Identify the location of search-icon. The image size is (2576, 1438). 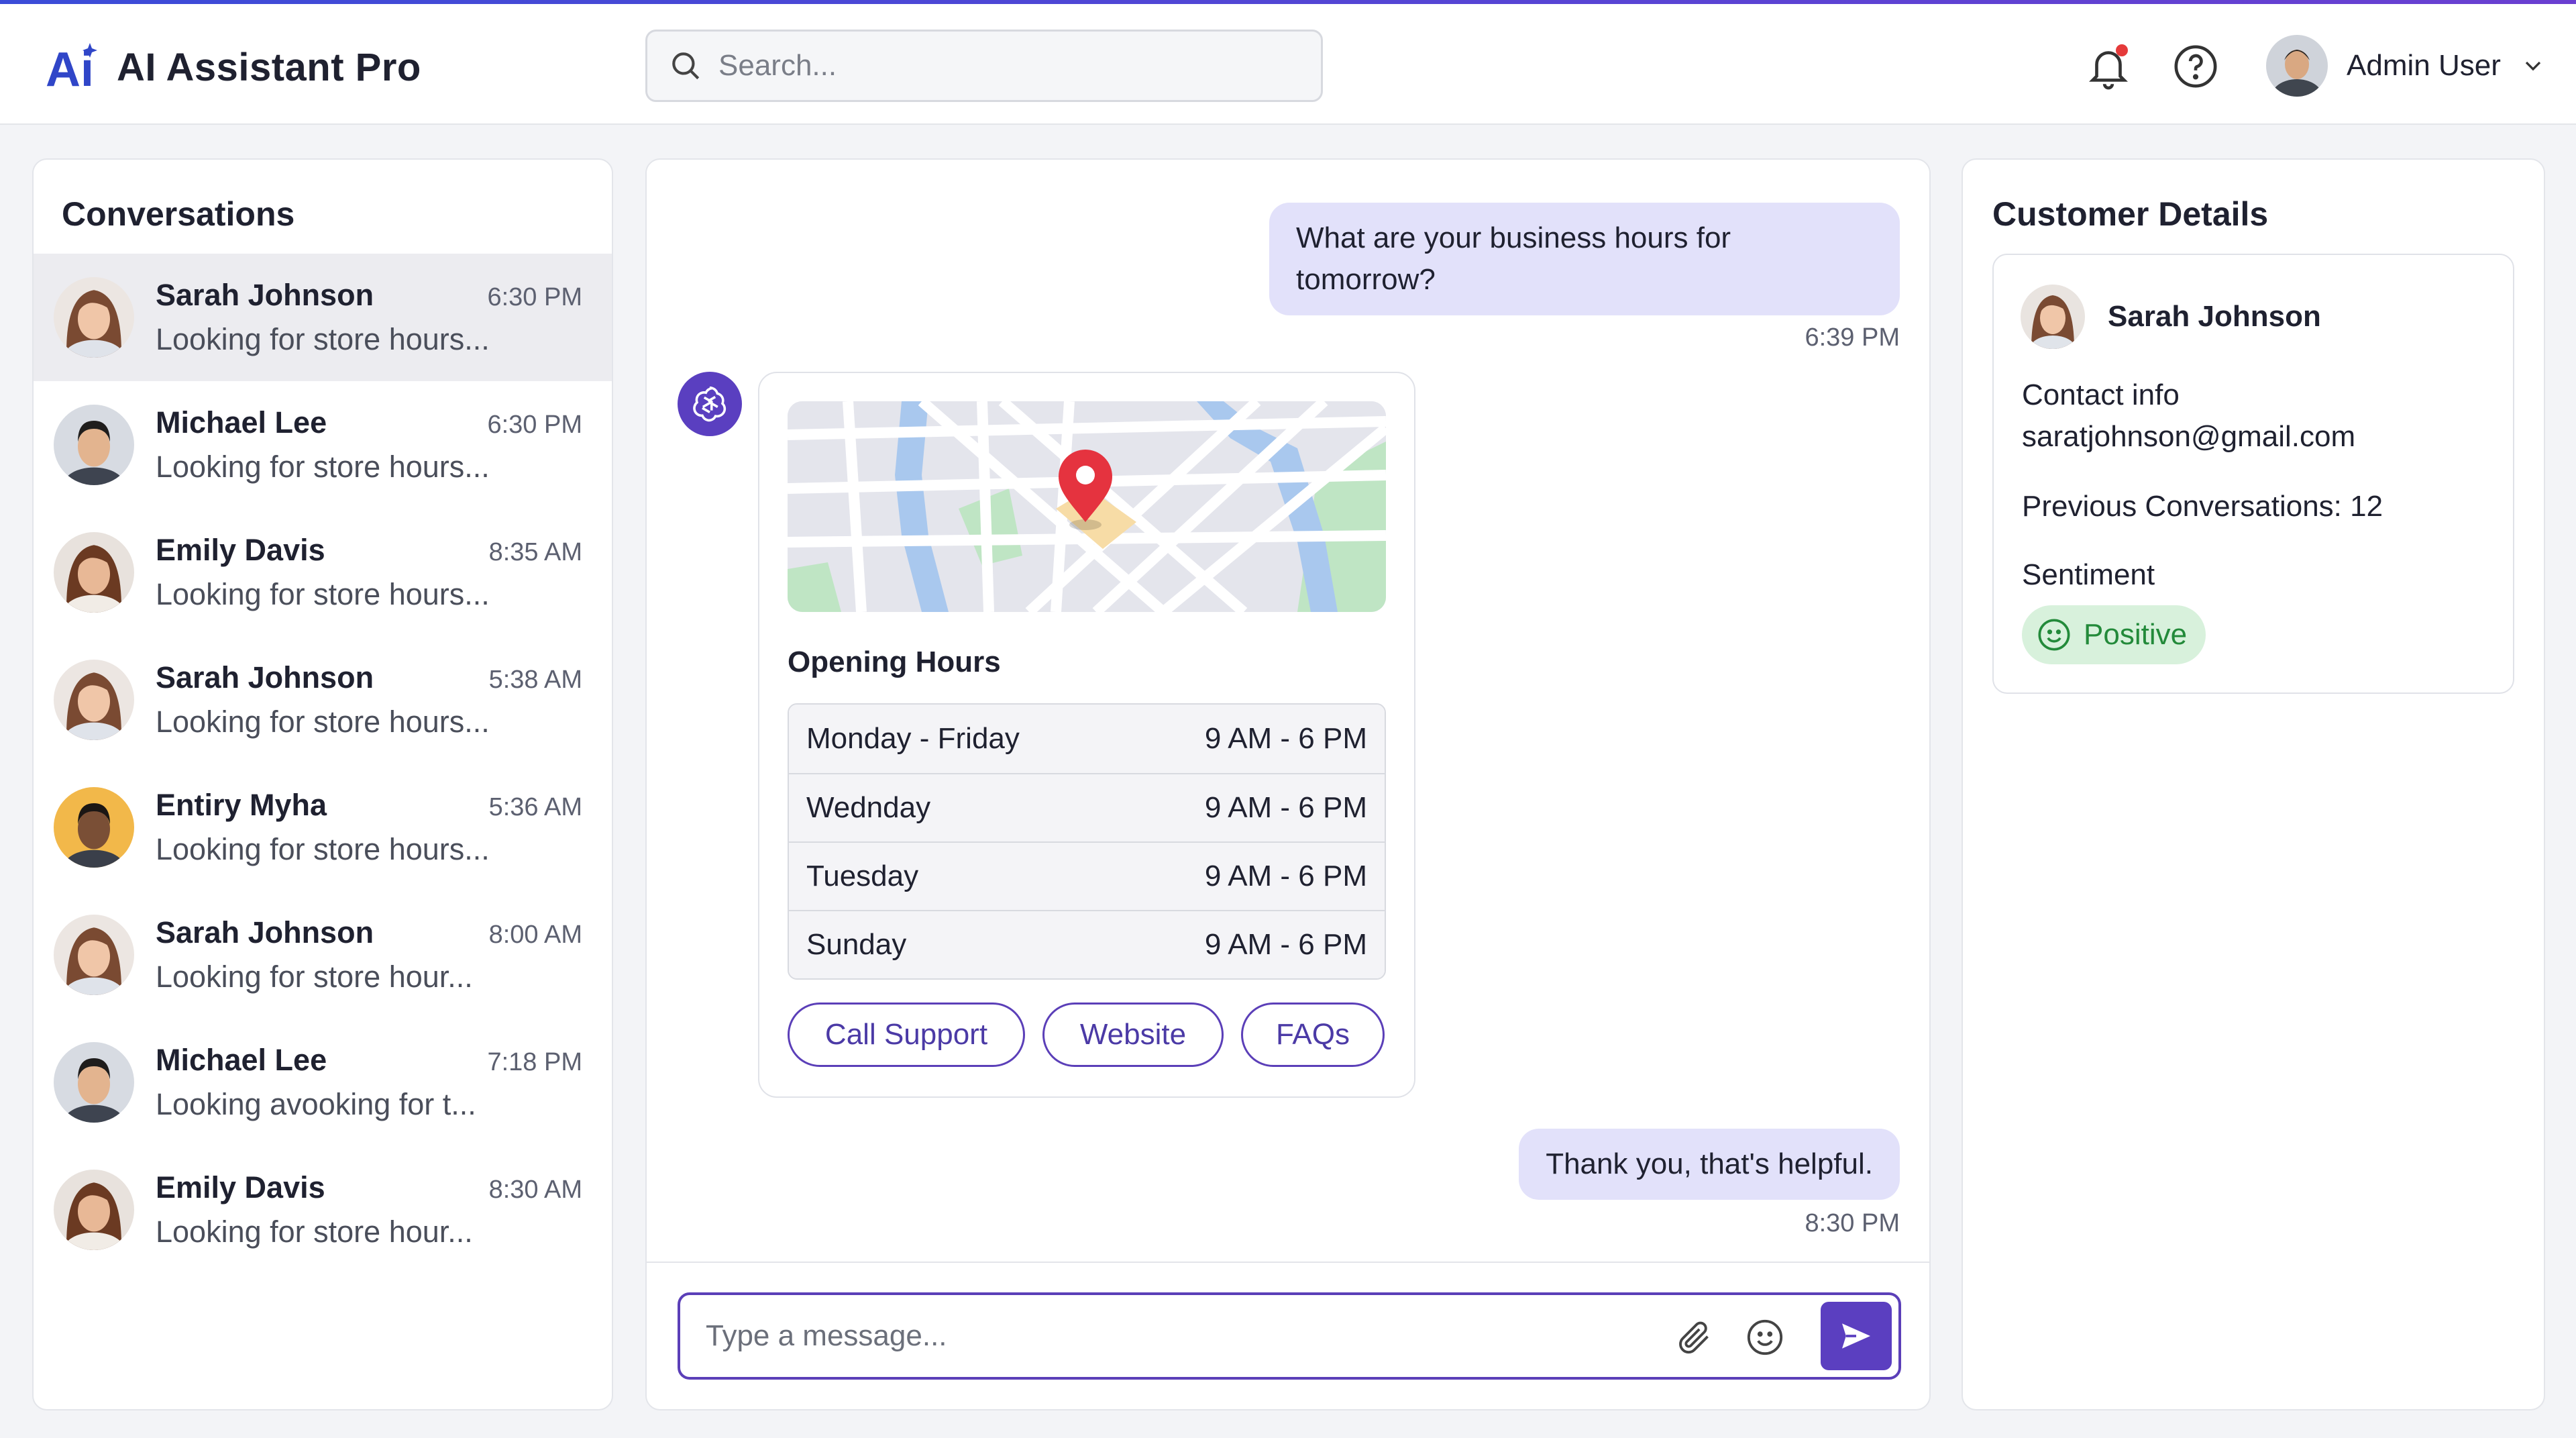
(686, 66).